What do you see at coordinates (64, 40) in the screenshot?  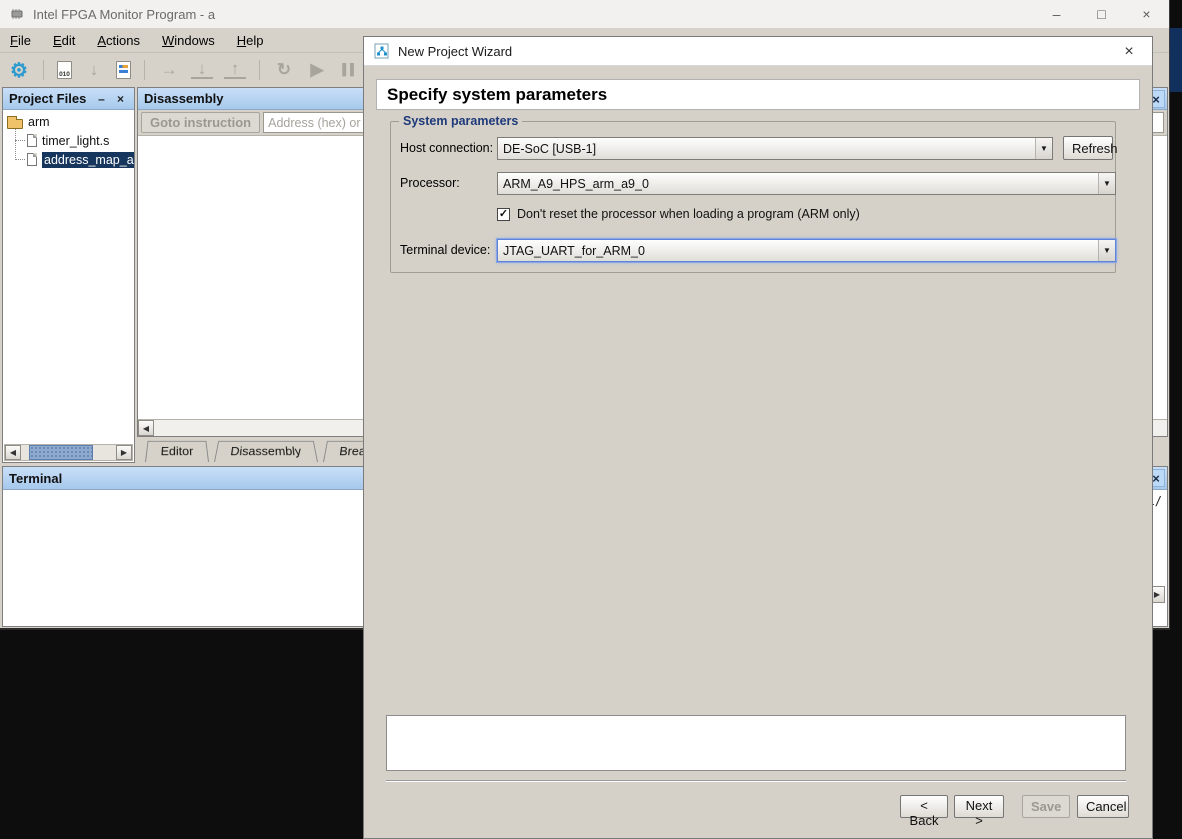 I see `menu-edit: Edit` at bounding box center [64, 40].